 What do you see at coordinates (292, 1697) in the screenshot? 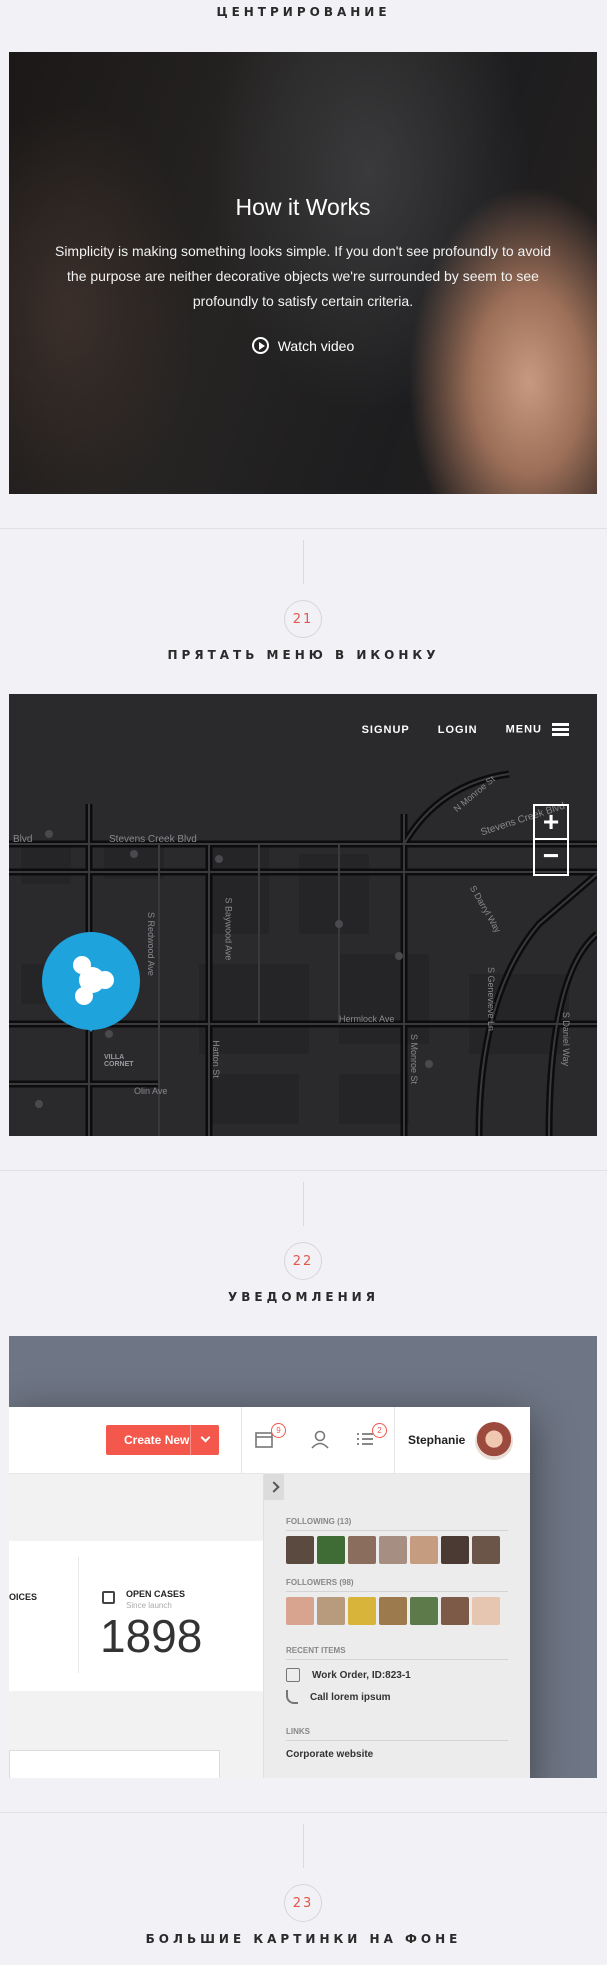
I see `phone-icon` at bounding box center [292, 1697].